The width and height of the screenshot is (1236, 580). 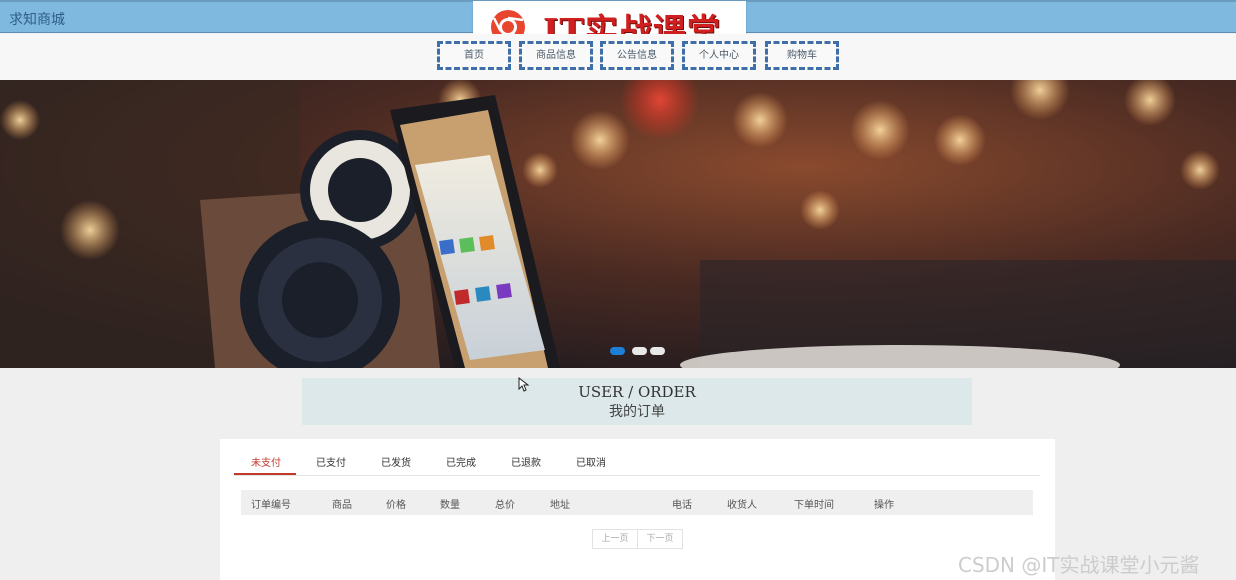 What do you see at coordinates (556, 55) in the screenshot?
I see `nav-products: 商品信息` at bounding box center [556, 55].